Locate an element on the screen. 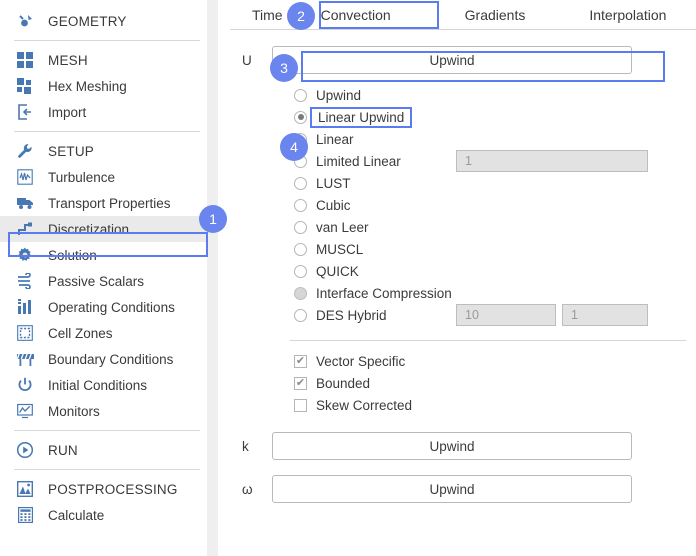 The height and width of the screenshot is (556, 696). sidebar-item-label: Hex Meshing is located at coordinates (87, 86).